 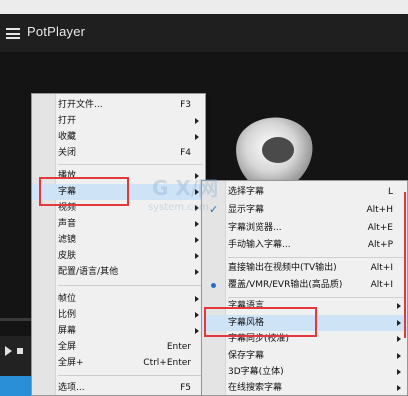 What do you see at coordinates (304, 306) in the screenshot?
I see `menu-item-subtitle-language: 字幕语言` at bounding box center [304, 306].